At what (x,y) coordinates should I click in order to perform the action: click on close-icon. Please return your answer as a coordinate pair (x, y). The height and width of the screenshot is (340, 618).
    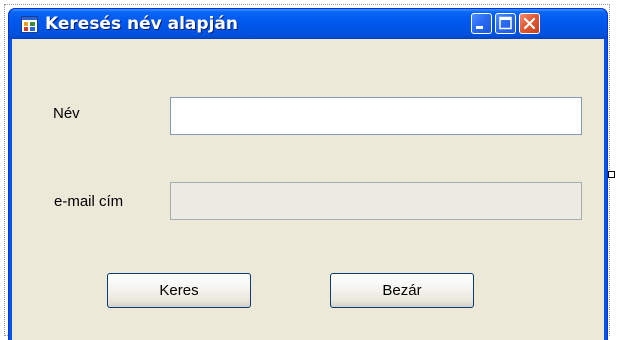
    Looking at the image, I should click on (529, 23).